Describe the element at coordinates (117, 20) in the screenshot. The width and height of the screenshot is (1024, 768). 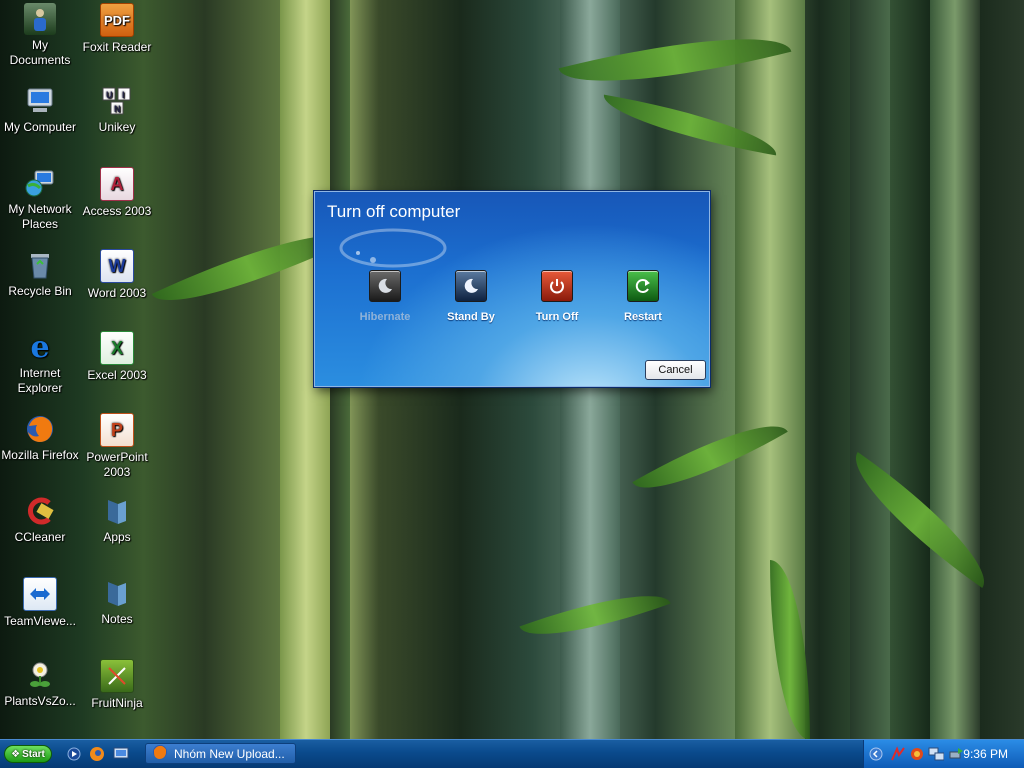
I see `pdf-icon: PDF` at that location.